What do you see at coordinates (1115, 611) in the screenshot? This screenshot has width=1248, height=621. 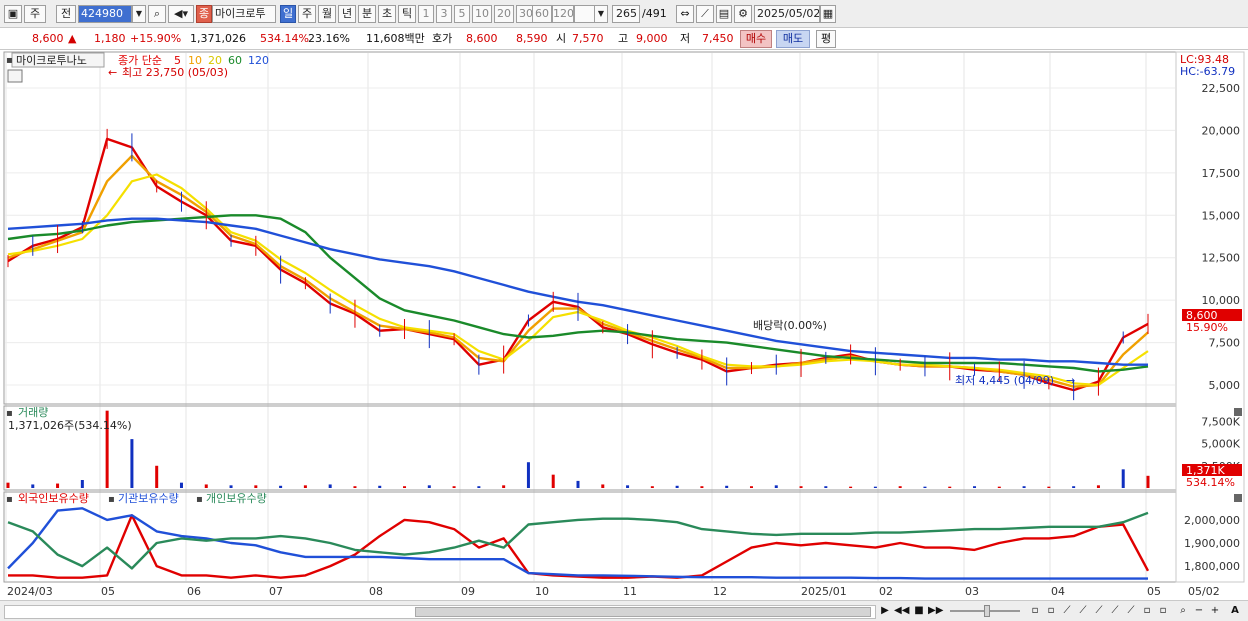 I see `tool-icon-6: ⟋` at bounding box center [1115, 611].